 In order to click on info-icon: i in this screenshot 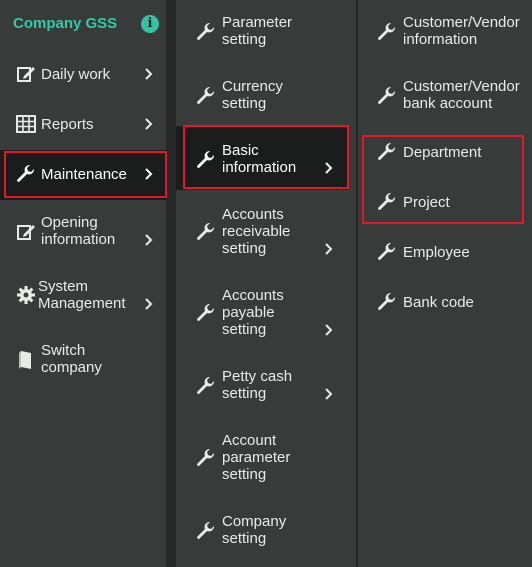, I will do `click(150, 24)`.